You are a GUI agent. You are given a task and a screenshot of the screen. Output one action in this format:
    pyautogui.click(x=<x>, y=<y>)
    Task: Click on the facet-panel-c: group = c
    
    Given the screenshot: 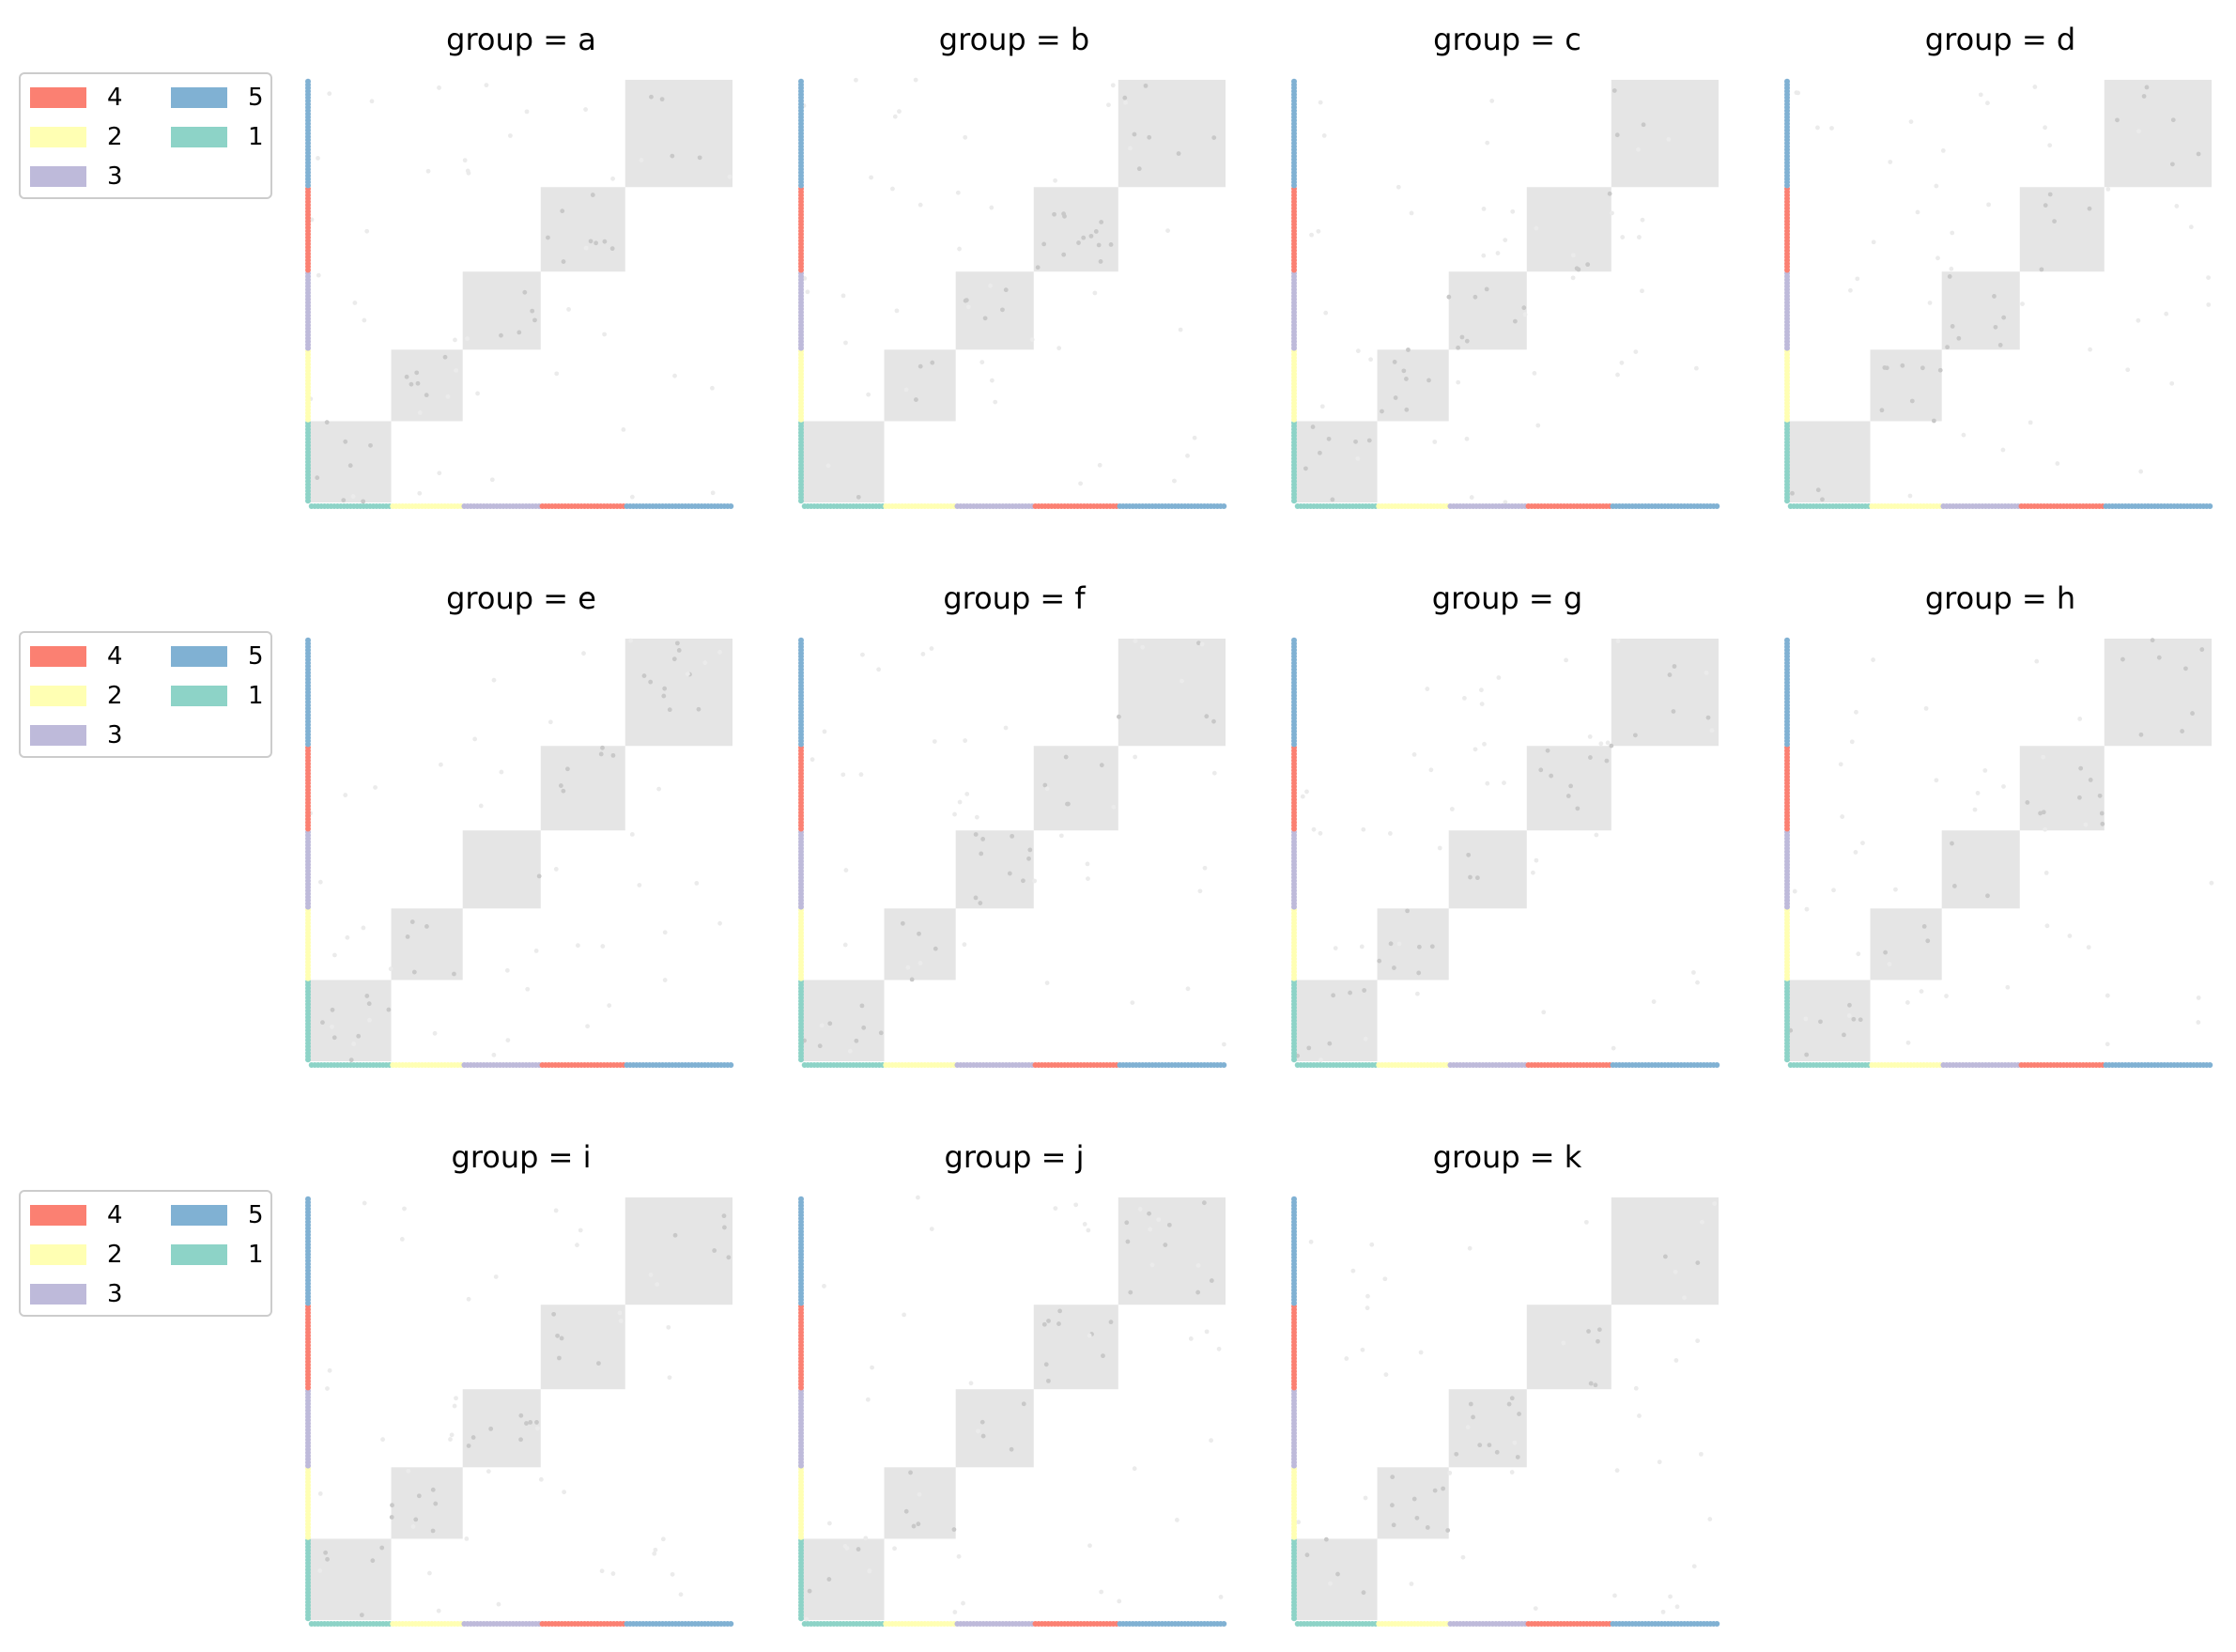 What is the action you would take?
    pyautogui.click(x=1505, y=265)
    